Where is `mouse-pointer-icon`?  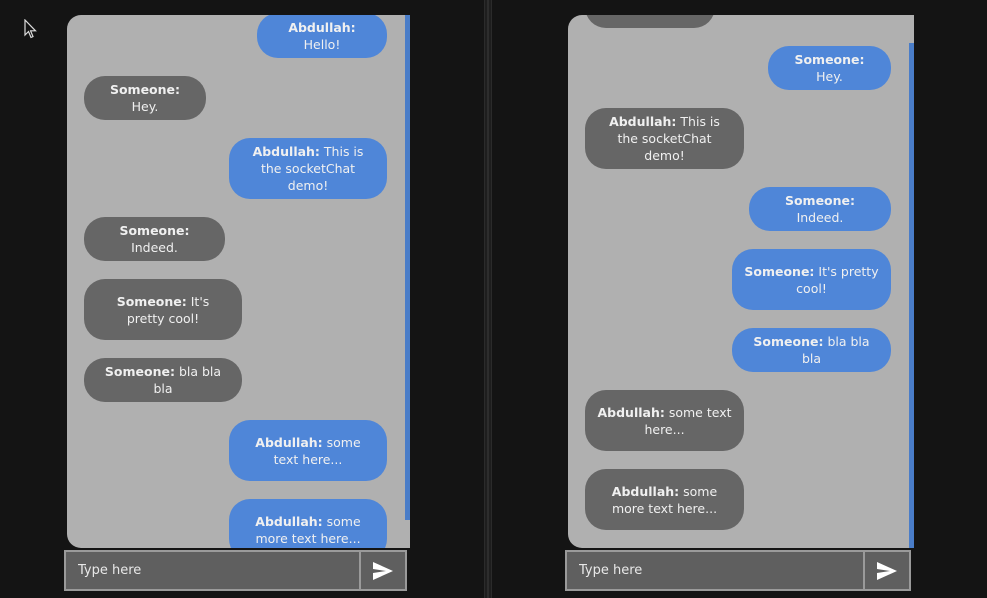
mouse-pointer-icon is located at coordinates (30, 29).